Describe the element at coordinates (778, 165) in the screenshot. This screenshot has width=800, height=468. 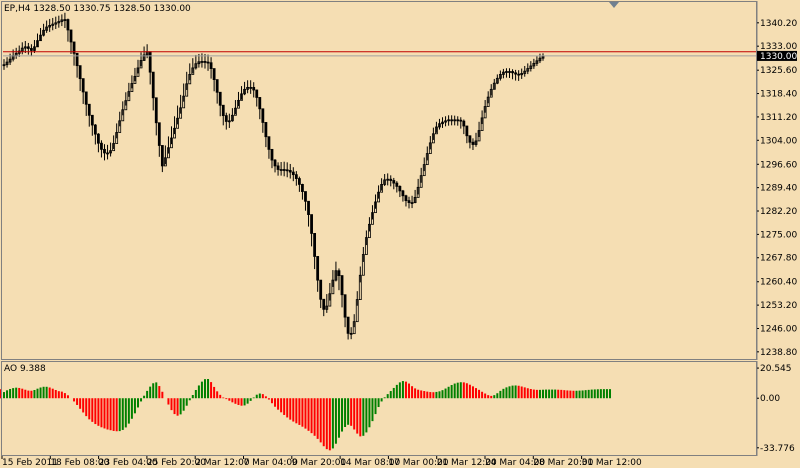
I see `price-tick-label: 1296.60` at that location.